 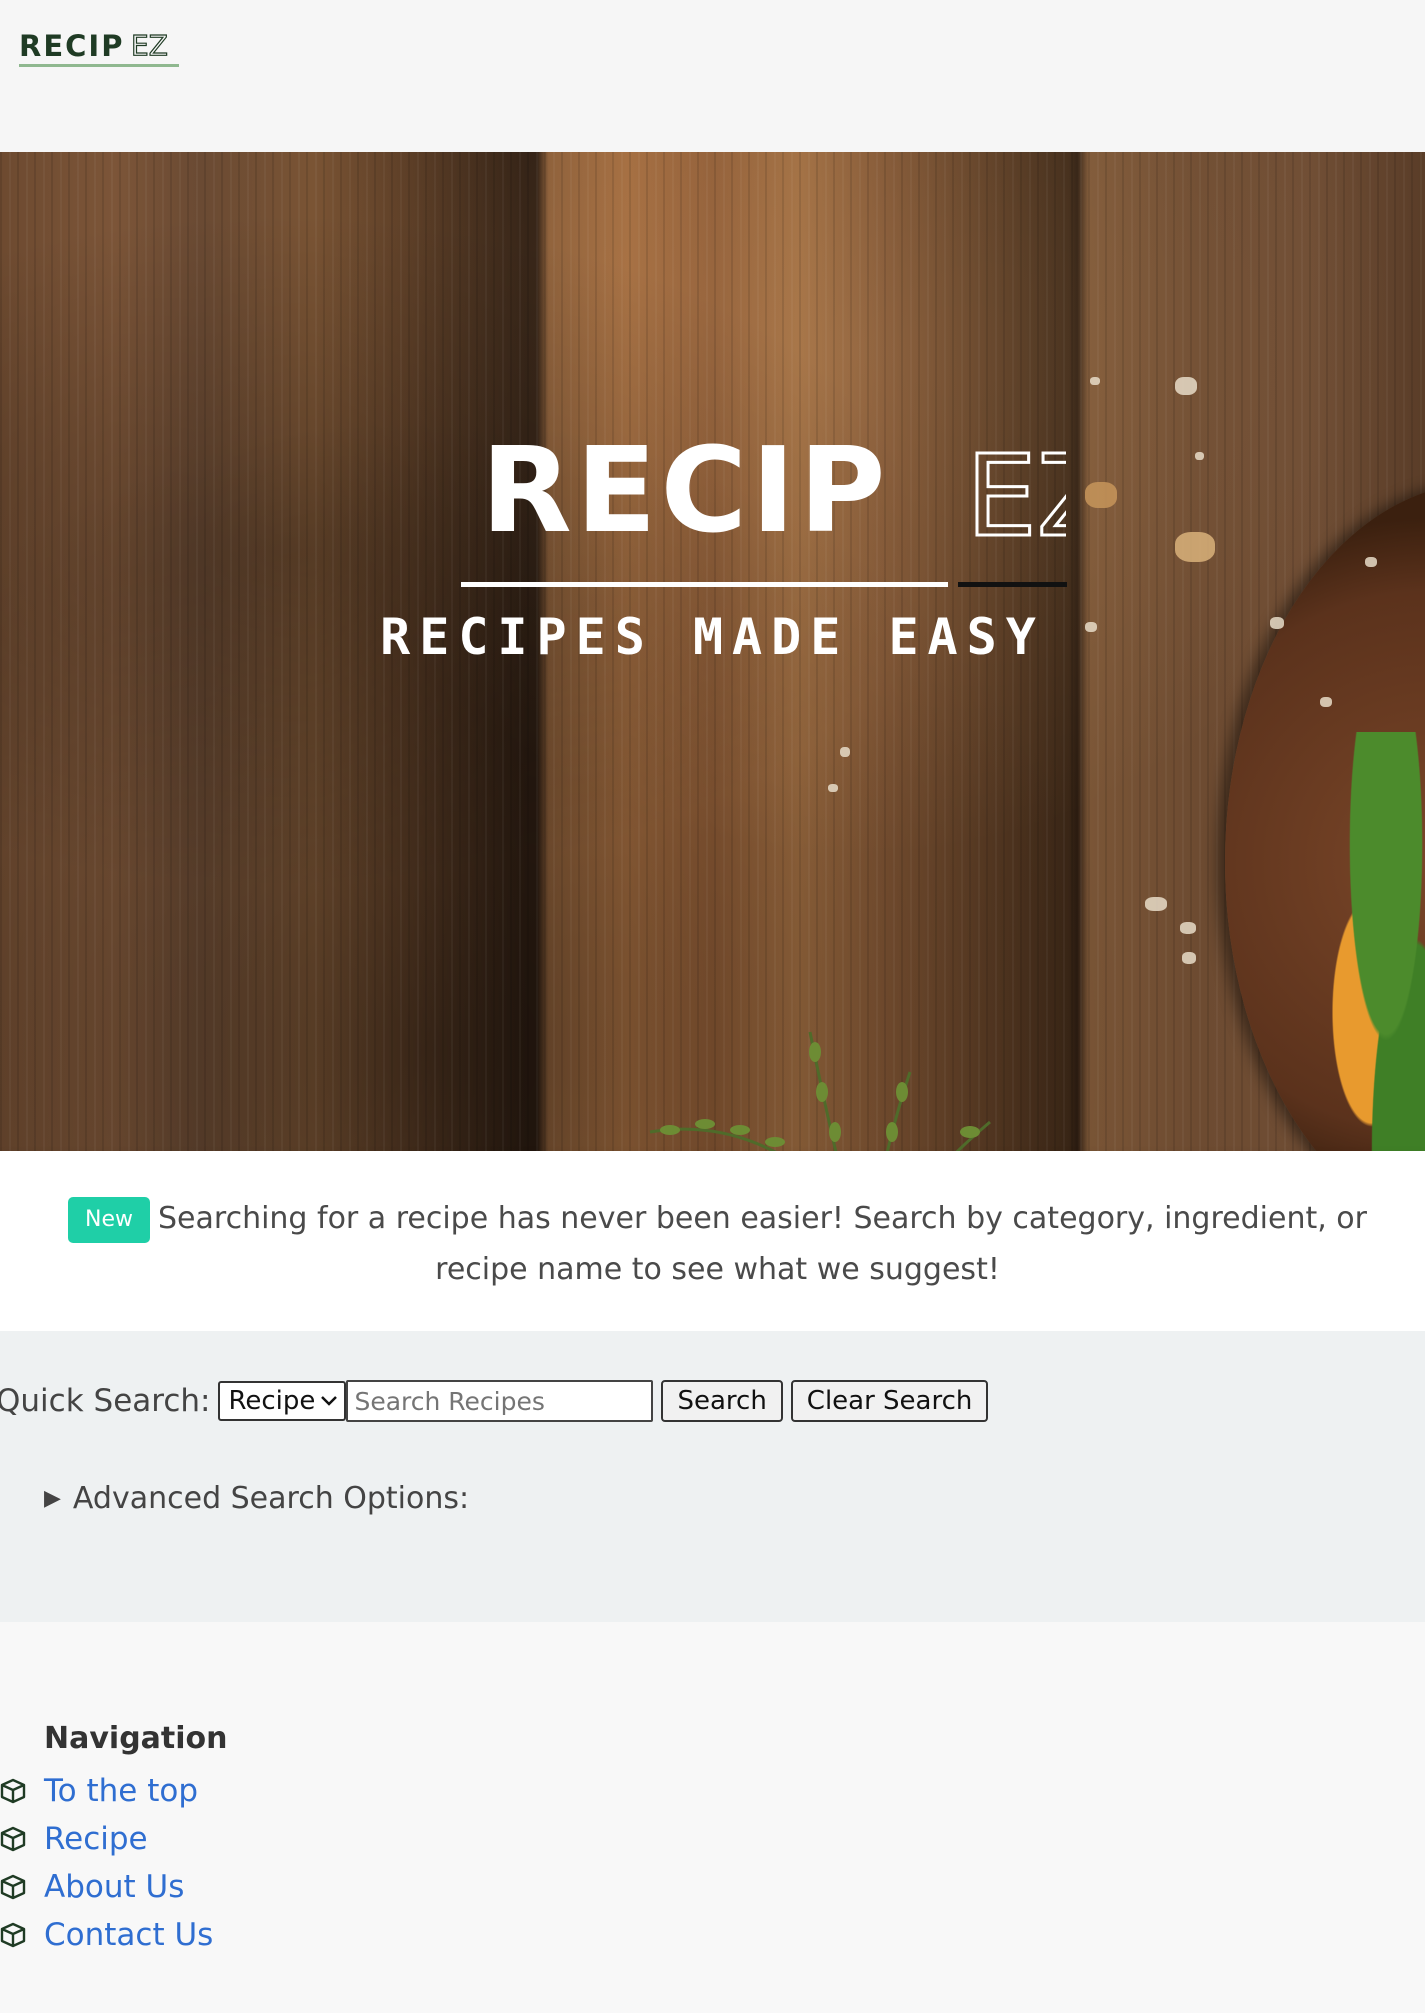 I want to click on footer-nav-item: To the top, so click(x=106, y=1791).